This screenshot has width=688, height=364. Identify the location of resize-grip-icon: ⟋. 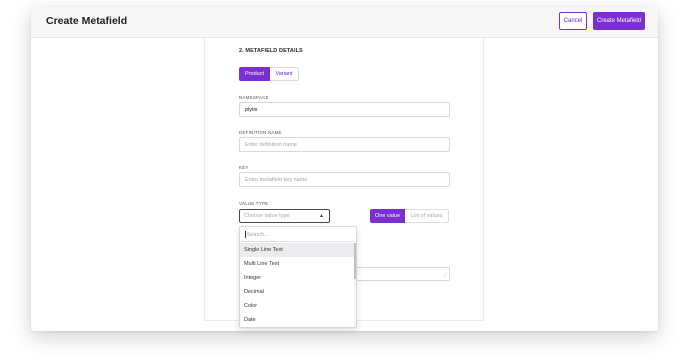
(445, 276).